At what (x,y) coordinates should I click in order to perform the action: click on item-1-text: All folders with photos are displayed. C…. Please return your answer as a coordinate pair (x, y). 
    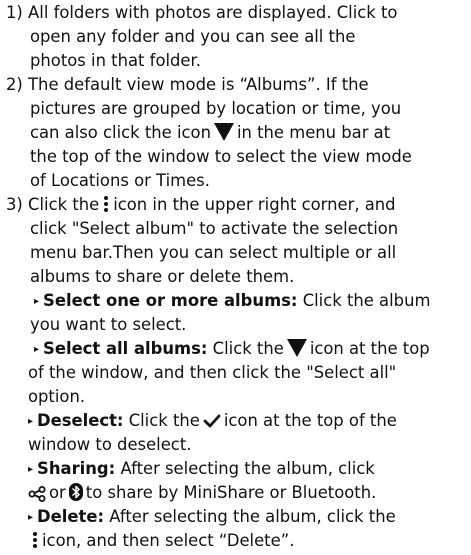
    Looking at the image, I should click on (213, 12).